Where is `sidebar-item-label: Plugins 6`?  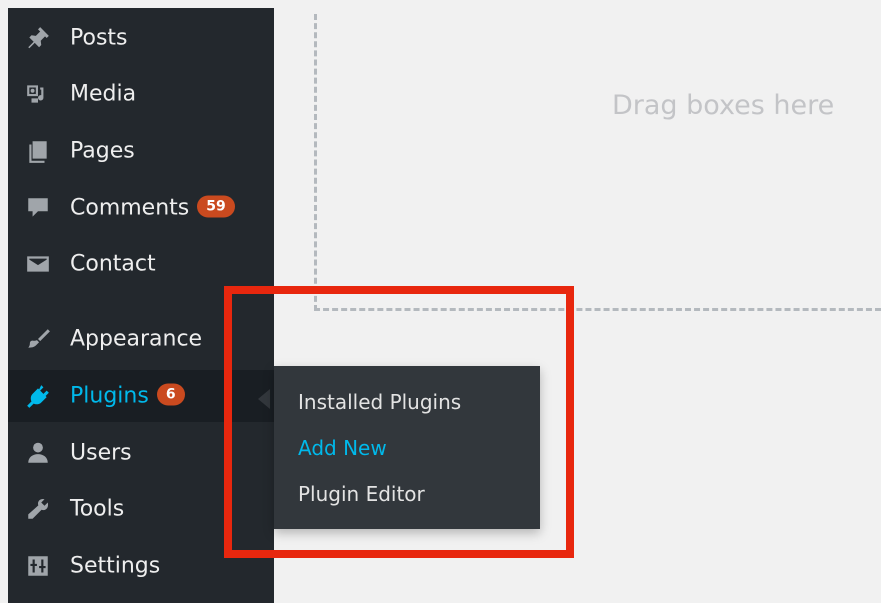 sidebar-item-label: Plugins 6 is located at coordinates (127, 396).